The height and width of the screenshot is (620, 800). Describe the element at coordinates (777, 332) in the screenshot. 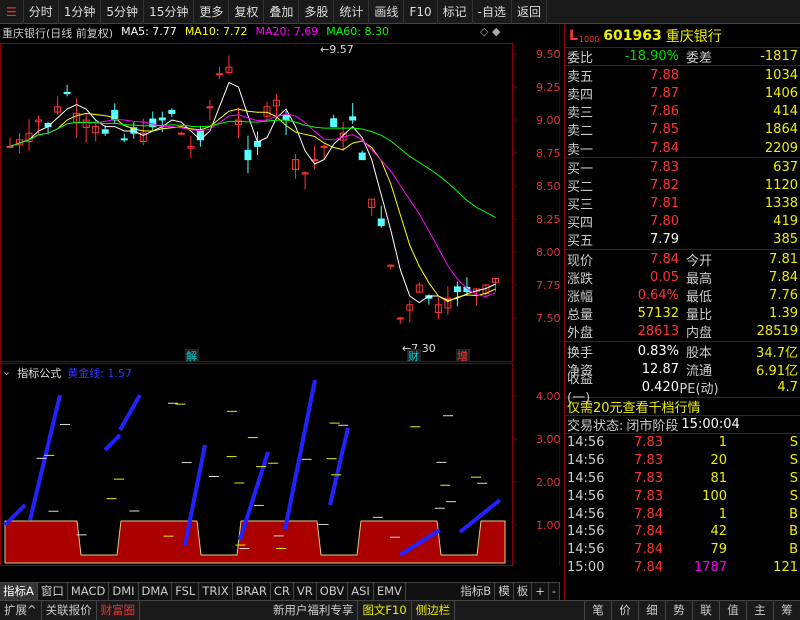

I see `stat-value: 28519` at that location.